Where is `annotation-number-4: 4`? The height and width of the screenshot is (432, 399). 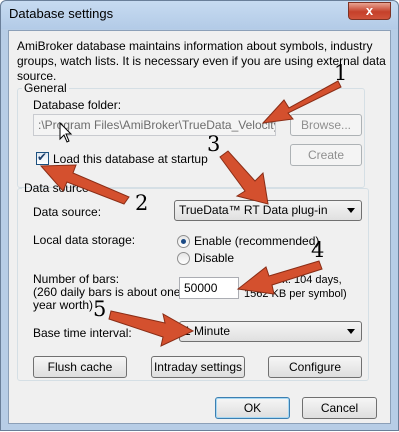 annotation-number-4: 4 is located at coordinates (318, 250).